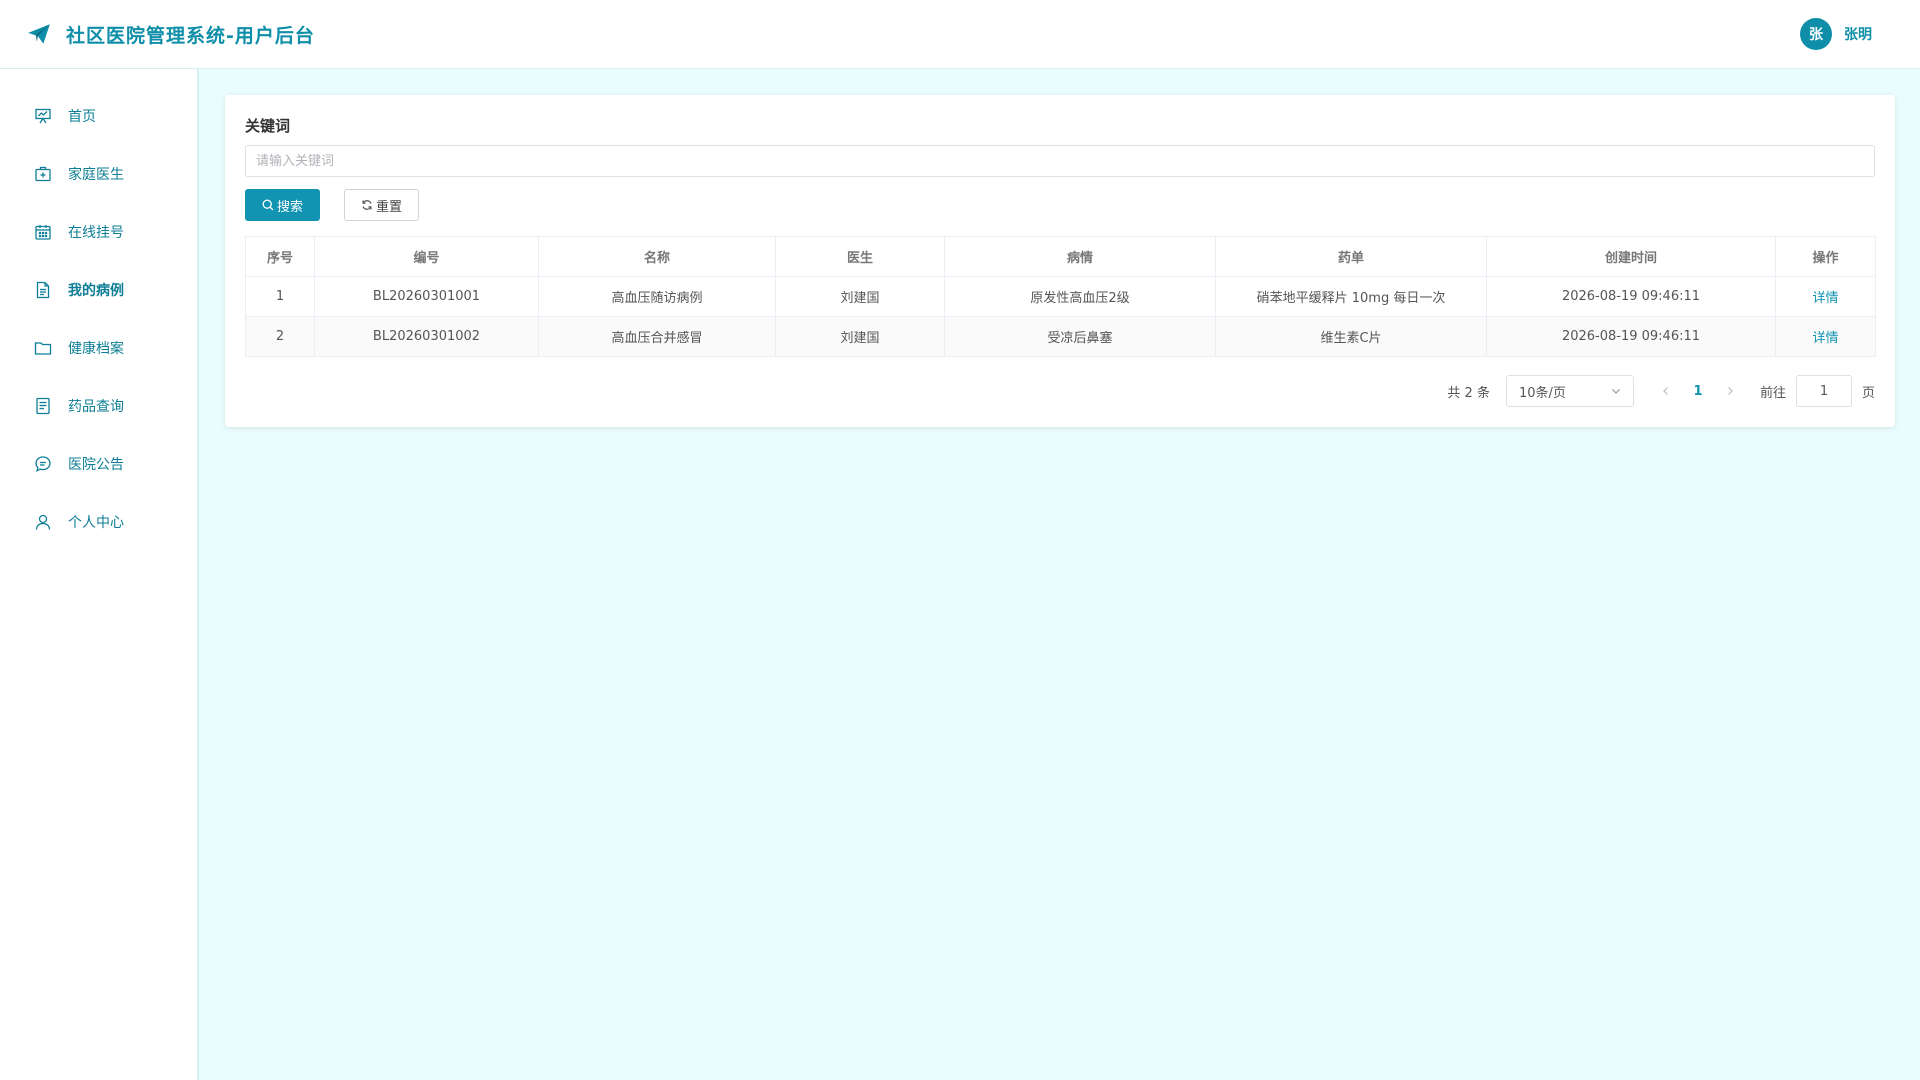  I want to click on presentation-chart-icon, so click(43, 116).